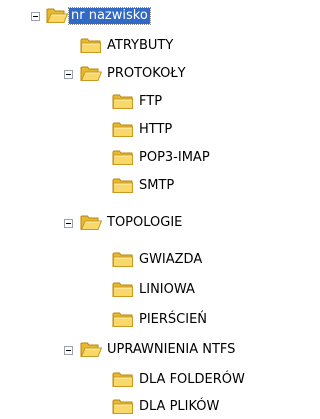 Image resolution: width=320 pixels, height=419 pixels. What do you see at coordinates (179, 407) in the screenshot?
I see `tree-node-label: DLA PLIKÓW` at bounding box center [179, 407].